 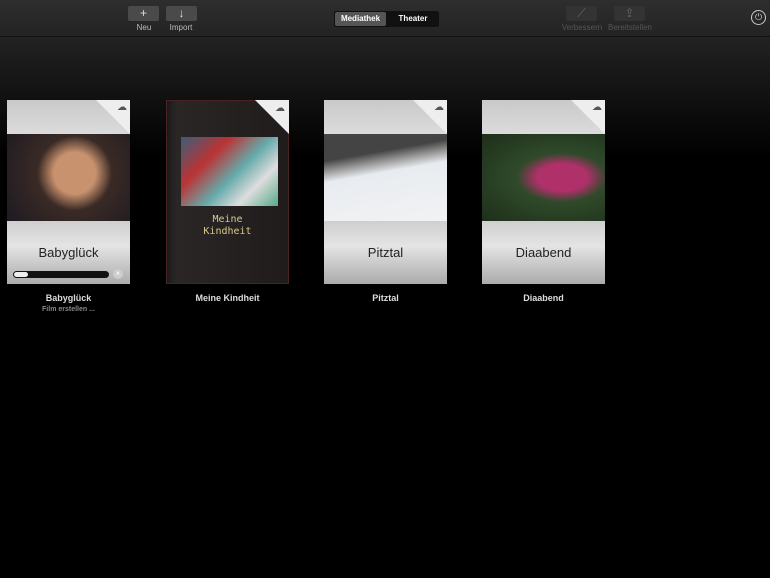 I want to click on magic-wand-icon: ⟋, so click(x=581, y=13).